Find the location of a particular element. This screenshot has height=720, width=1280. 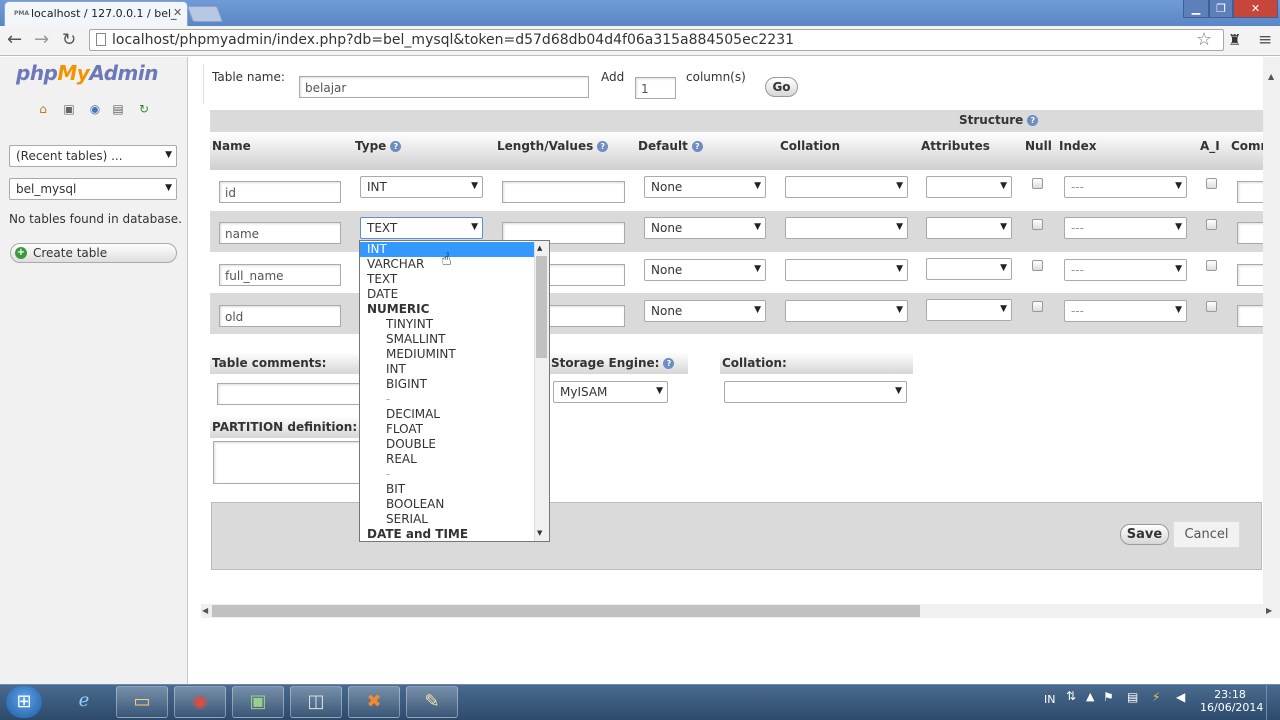

menu-icon: ≡ is located at coordinates (1265, 40).